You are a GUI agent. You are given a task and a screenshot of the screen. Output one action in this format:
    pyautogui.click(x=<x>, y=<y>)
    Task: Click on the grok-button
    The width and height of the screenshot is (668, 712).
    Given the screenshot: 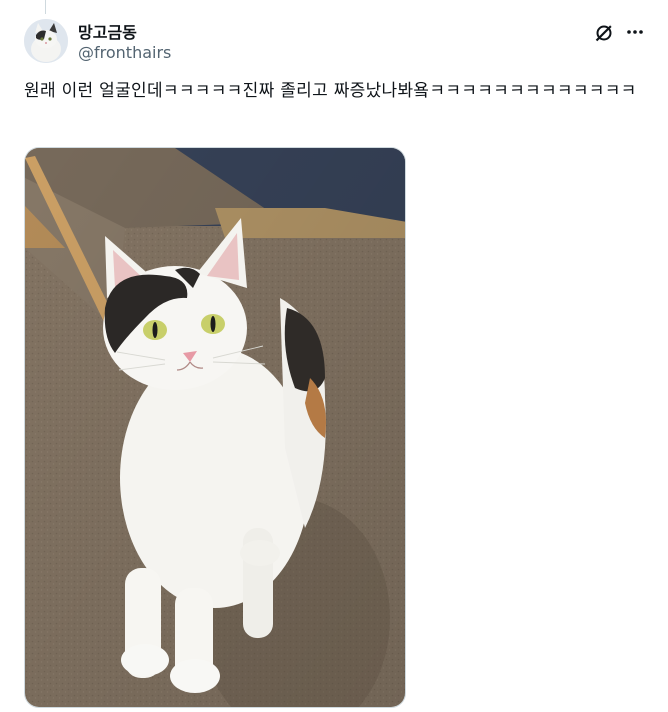 What is the action you would take?
    pyautogui.click(x=604, y=33)
    